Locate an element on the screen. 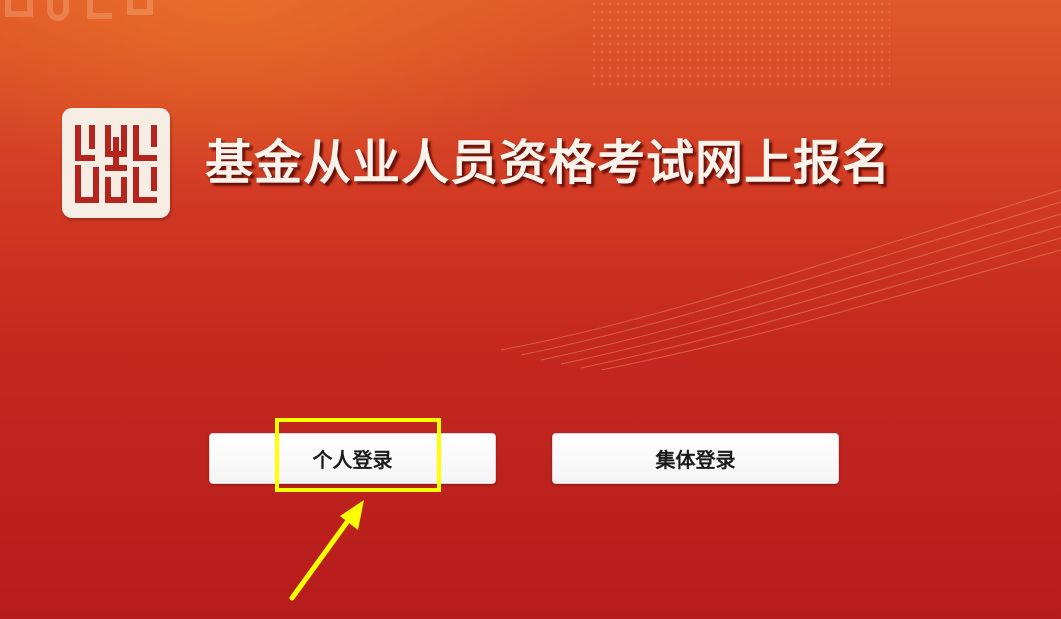 This screenshot has width=1061, height=619. pointer-arrow-icon is located at coordinates (326, 550).